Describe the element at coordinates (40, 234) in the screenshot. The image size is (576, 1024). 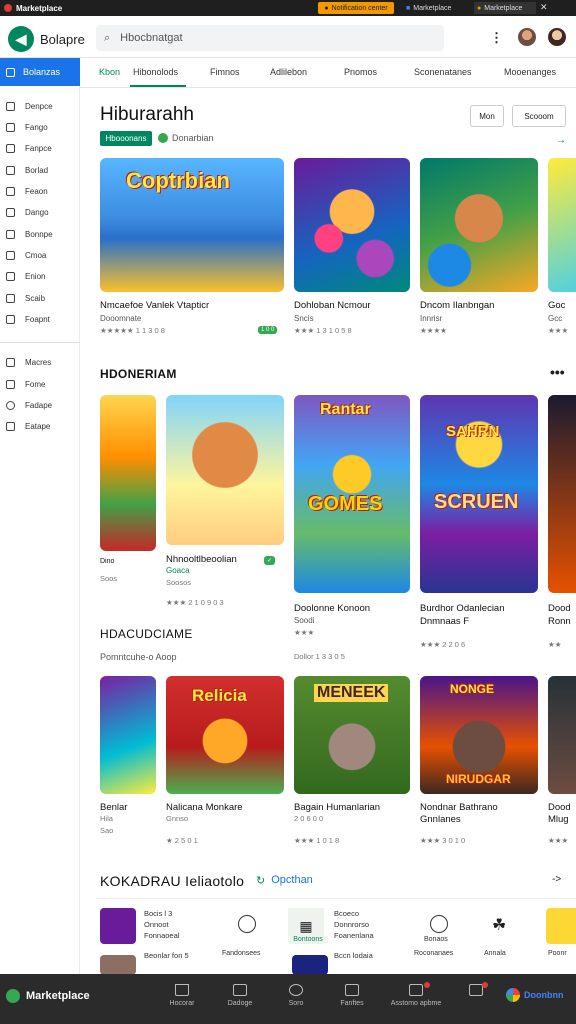
I see `sidebar-item: Bonnpe` at that location.